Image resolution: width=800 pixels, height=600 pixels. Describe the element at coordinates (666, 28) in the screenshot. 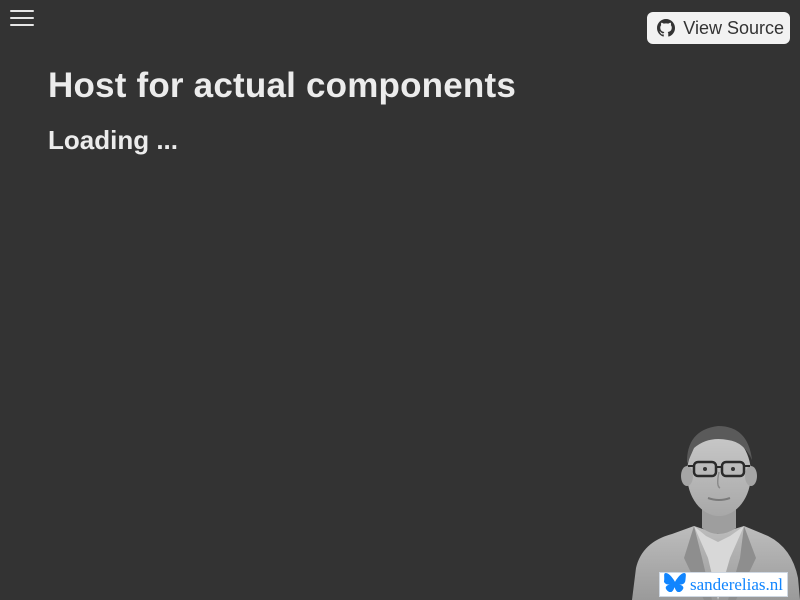

I see `github-icon` at that location.